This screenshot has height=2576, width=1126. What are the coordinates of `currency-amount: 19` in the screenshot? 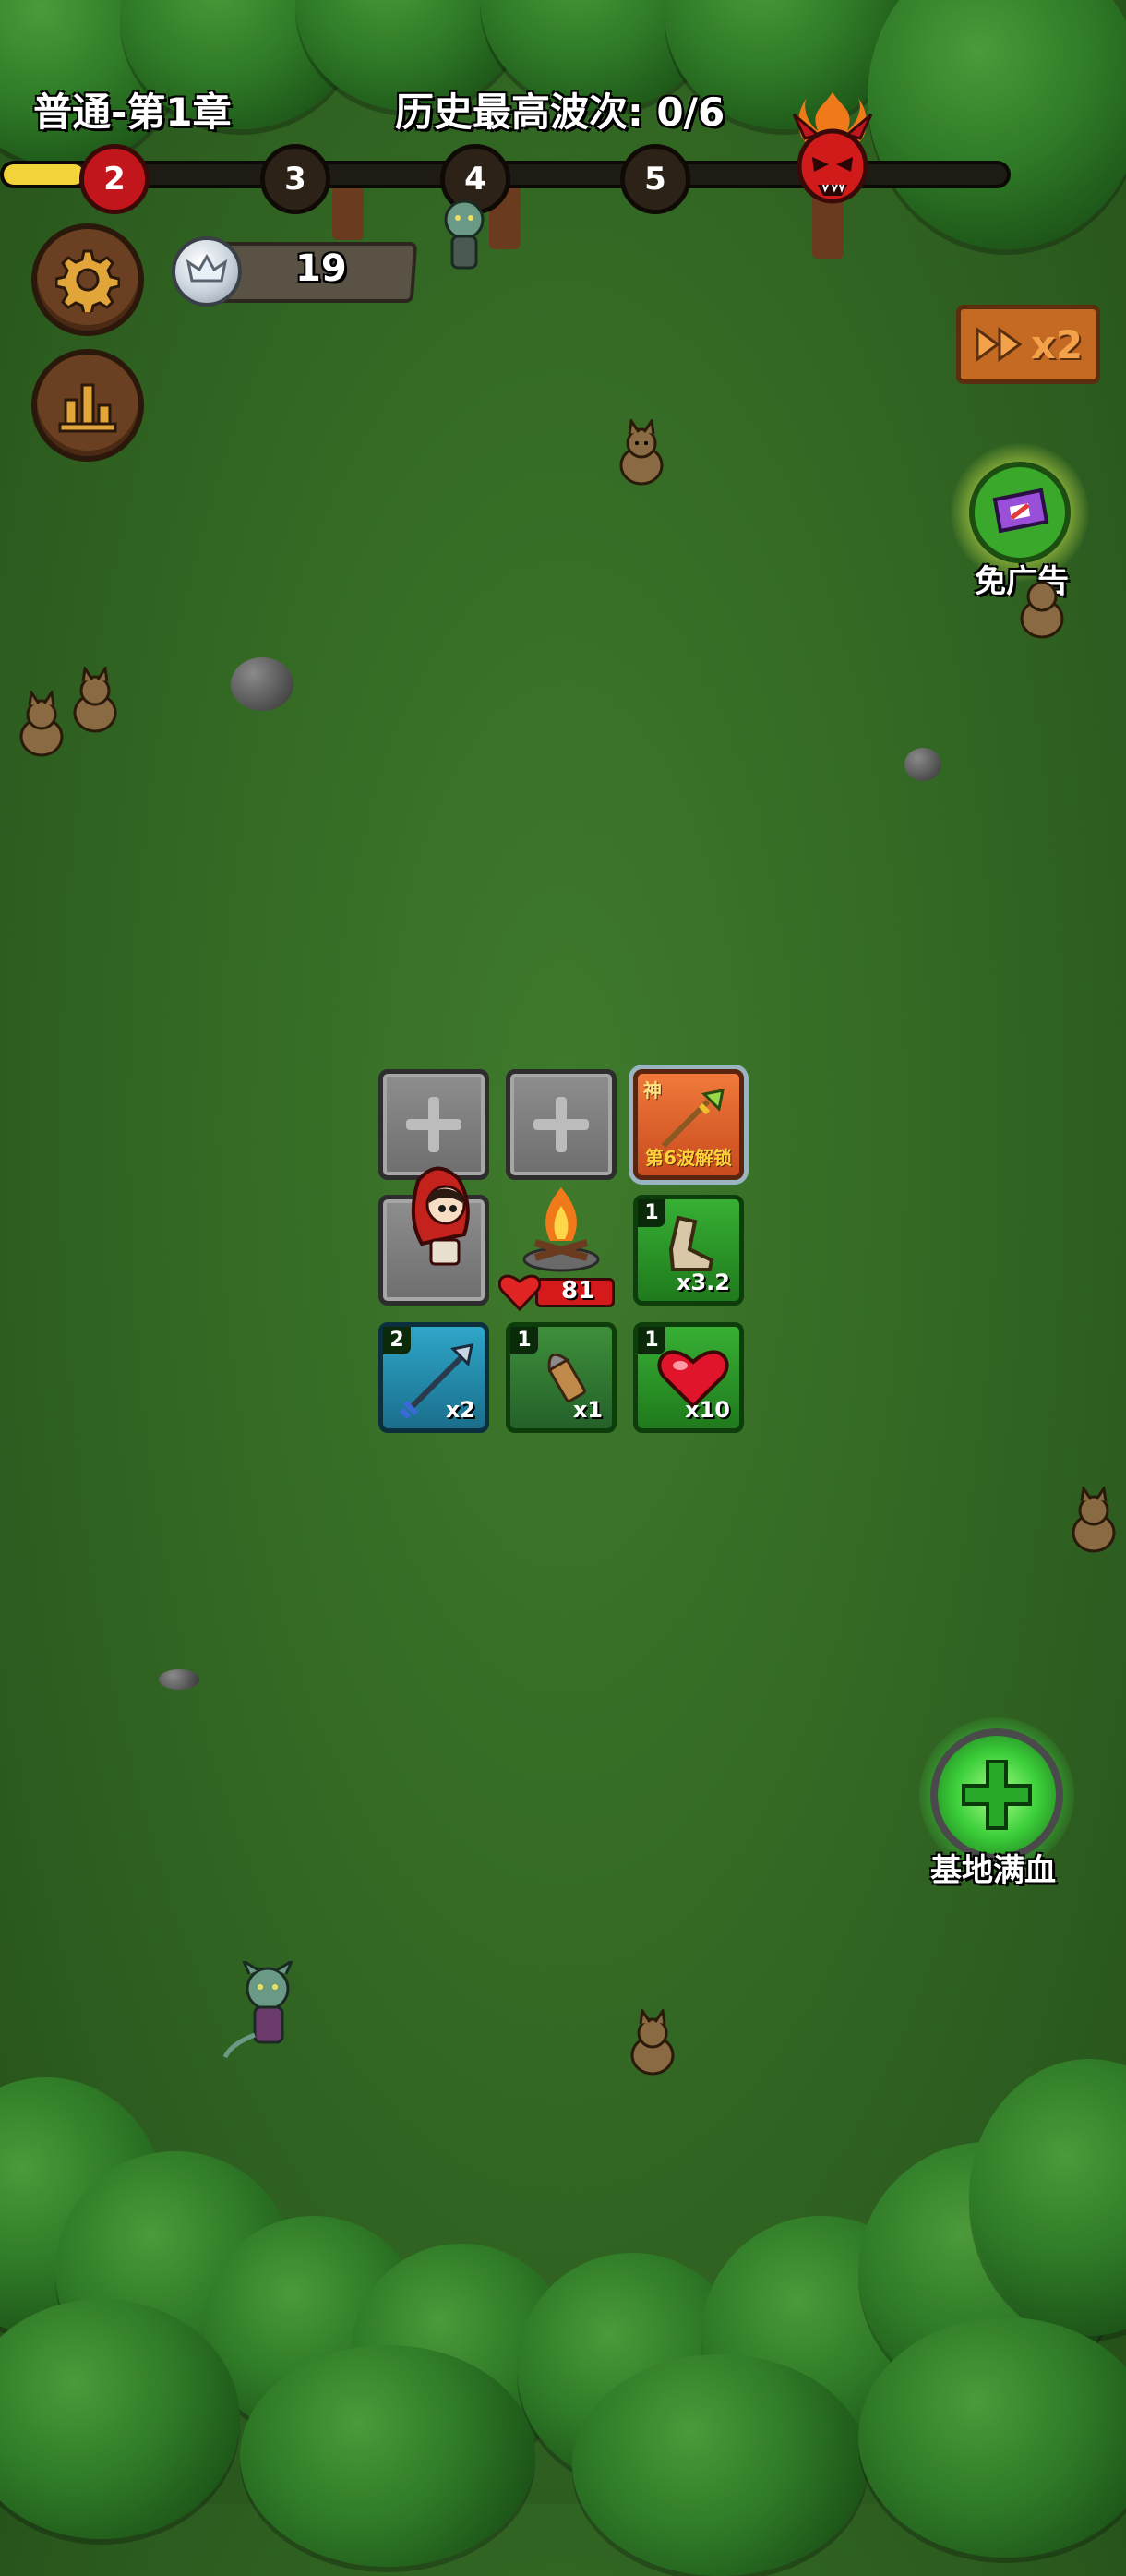 It's located at (321, 268).